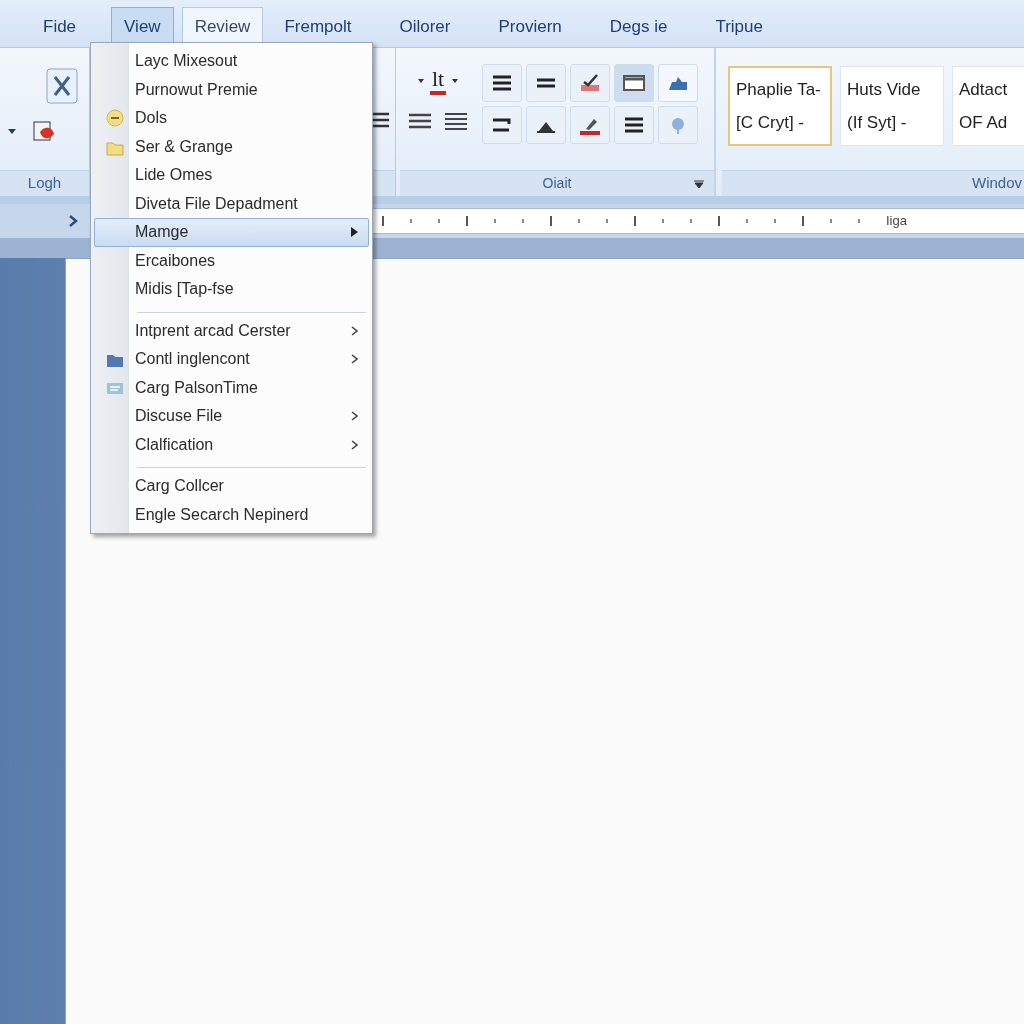  Describe the element at coordinates (231, 444) in the screenshot. I see `menu-item: Clalfication` at that location.